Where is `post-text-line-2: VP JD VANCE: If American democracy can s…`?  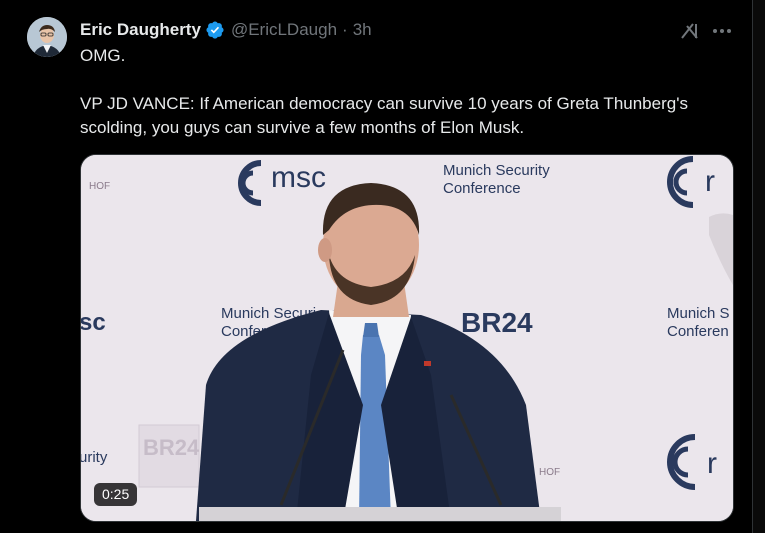 post-text-line-2: VP JD VANCE: If American democracy can s… is located at coordinates (384, 115).